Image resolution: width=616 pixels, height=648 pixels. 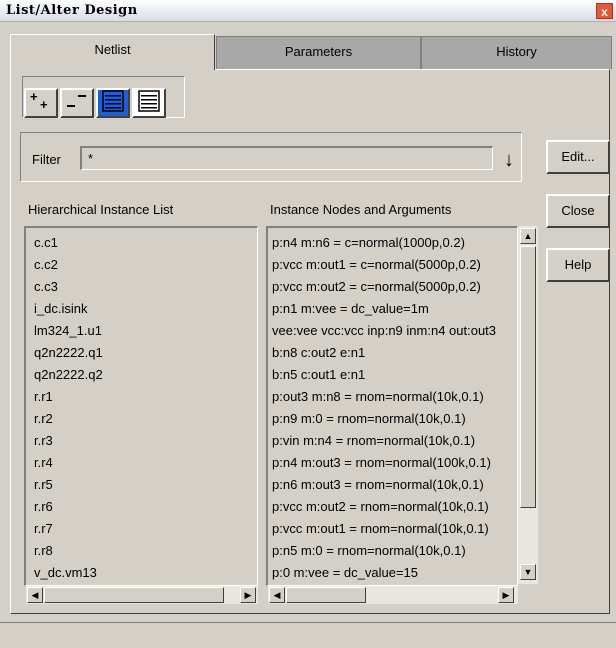 What do you see at coordinates (68, 353) in the screenshot?
I see `list-item: q2n2222.q1` at bounding box center [68, 353].